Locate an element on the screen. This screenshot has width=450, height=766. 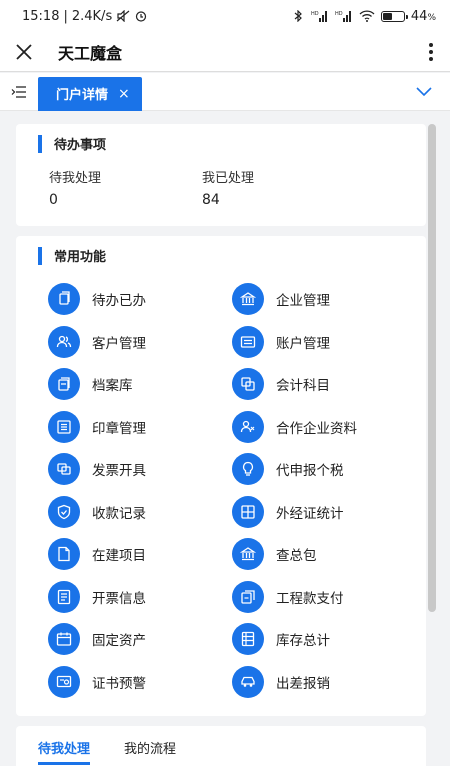
function-label: 档案库 is located at coordinates (112, 386).